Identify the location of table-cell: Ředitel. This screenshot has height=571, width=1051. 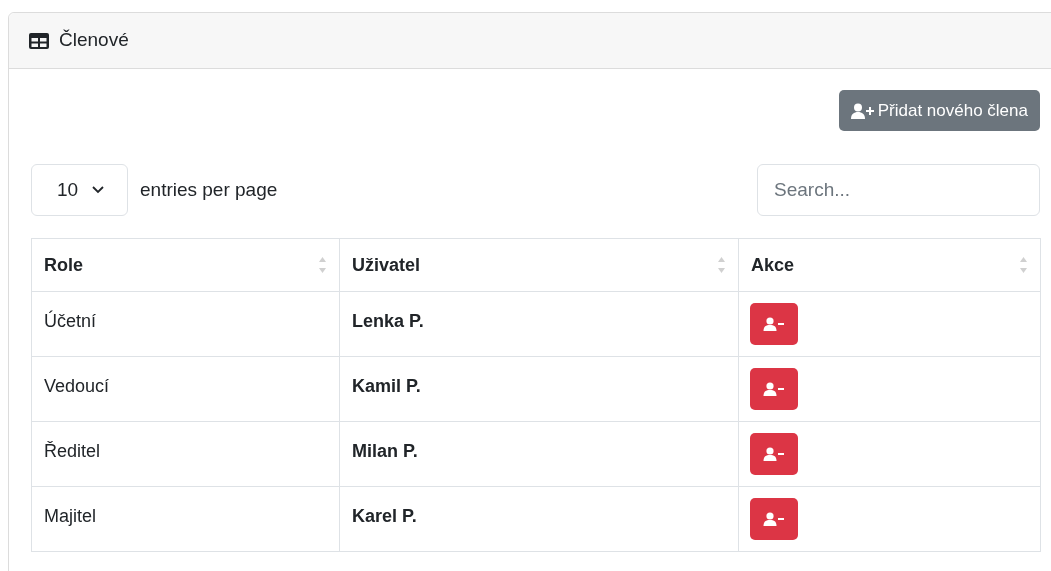
(185, 454).